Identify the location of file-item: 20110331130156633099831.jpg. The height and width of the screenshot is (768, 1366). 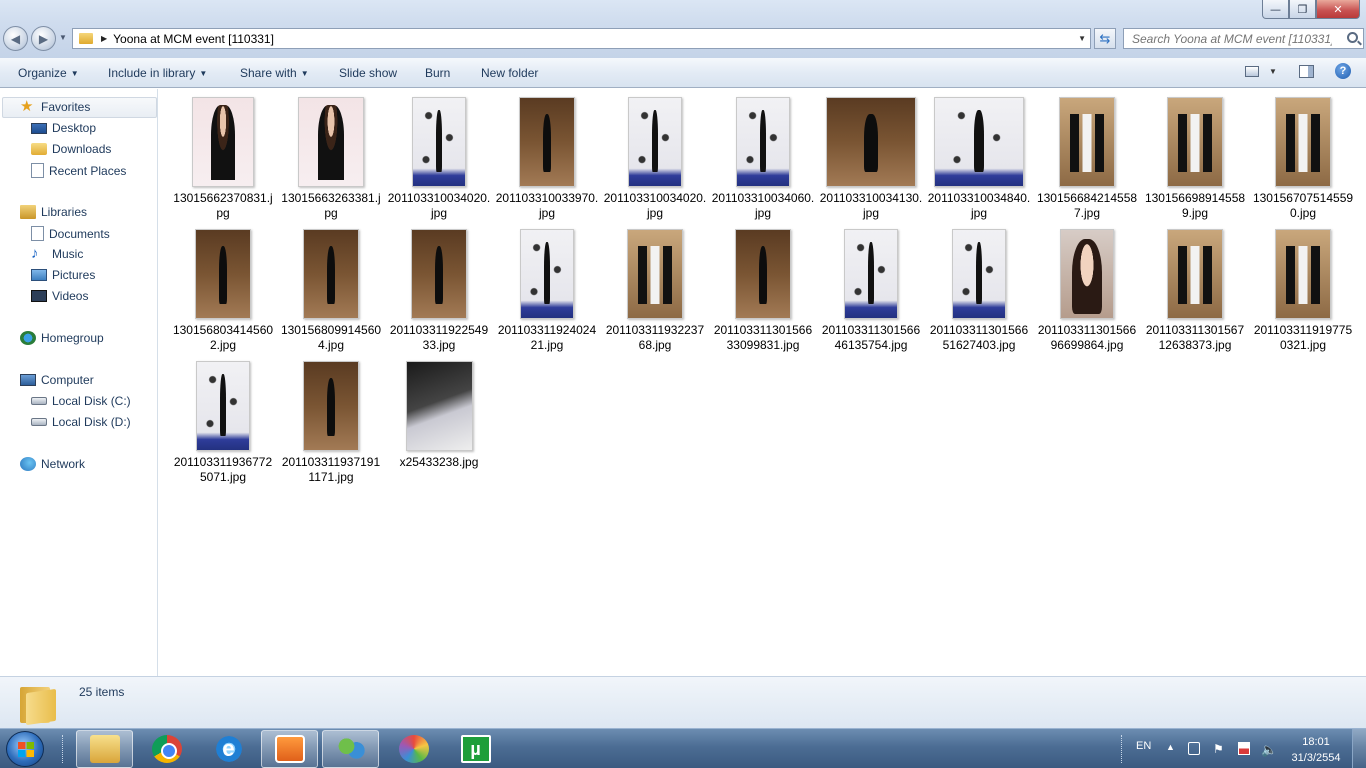
(763, 291).